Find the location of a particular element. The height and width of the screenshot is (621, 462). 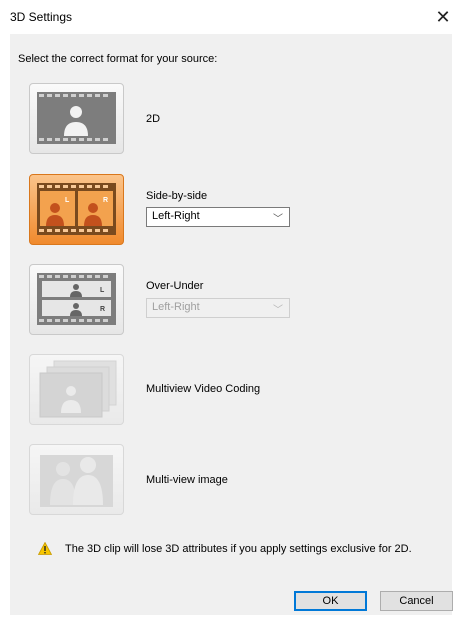

ok-button: OK is located at coordinates (330, 601).